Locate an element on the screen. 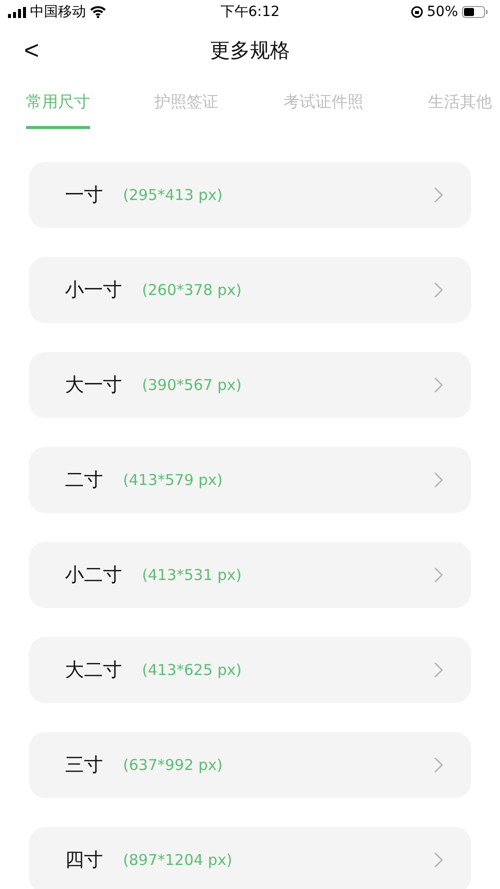 The image size is (500, 889). size-name: 大二寸 is located at coordinates (93, 670).